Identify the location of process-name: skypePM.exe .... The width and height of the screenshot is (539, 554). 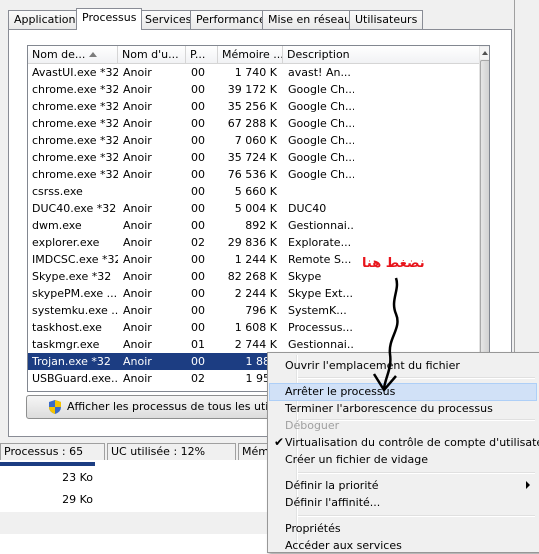
(75, 293).